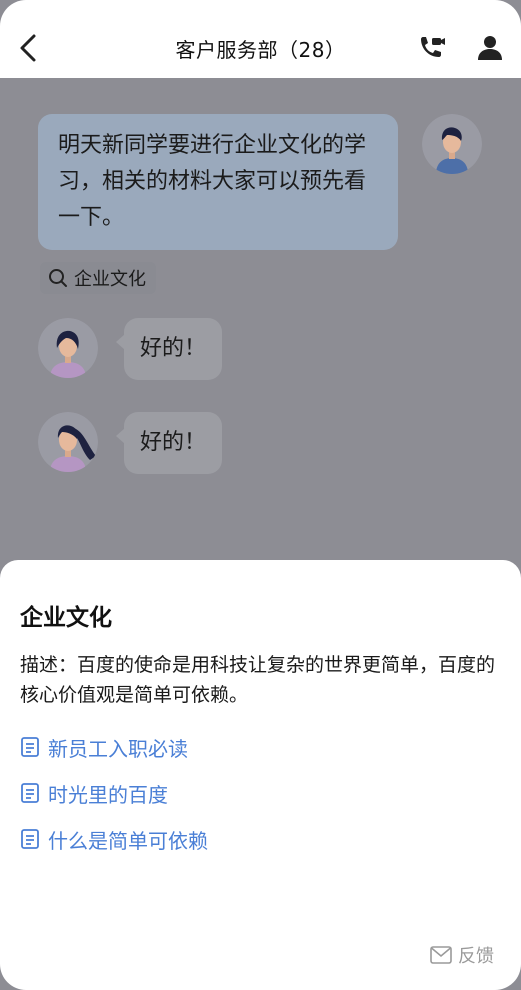 The height and width of the screenshot is (990, 521). I want to click on member-icon, so click(490, 48).